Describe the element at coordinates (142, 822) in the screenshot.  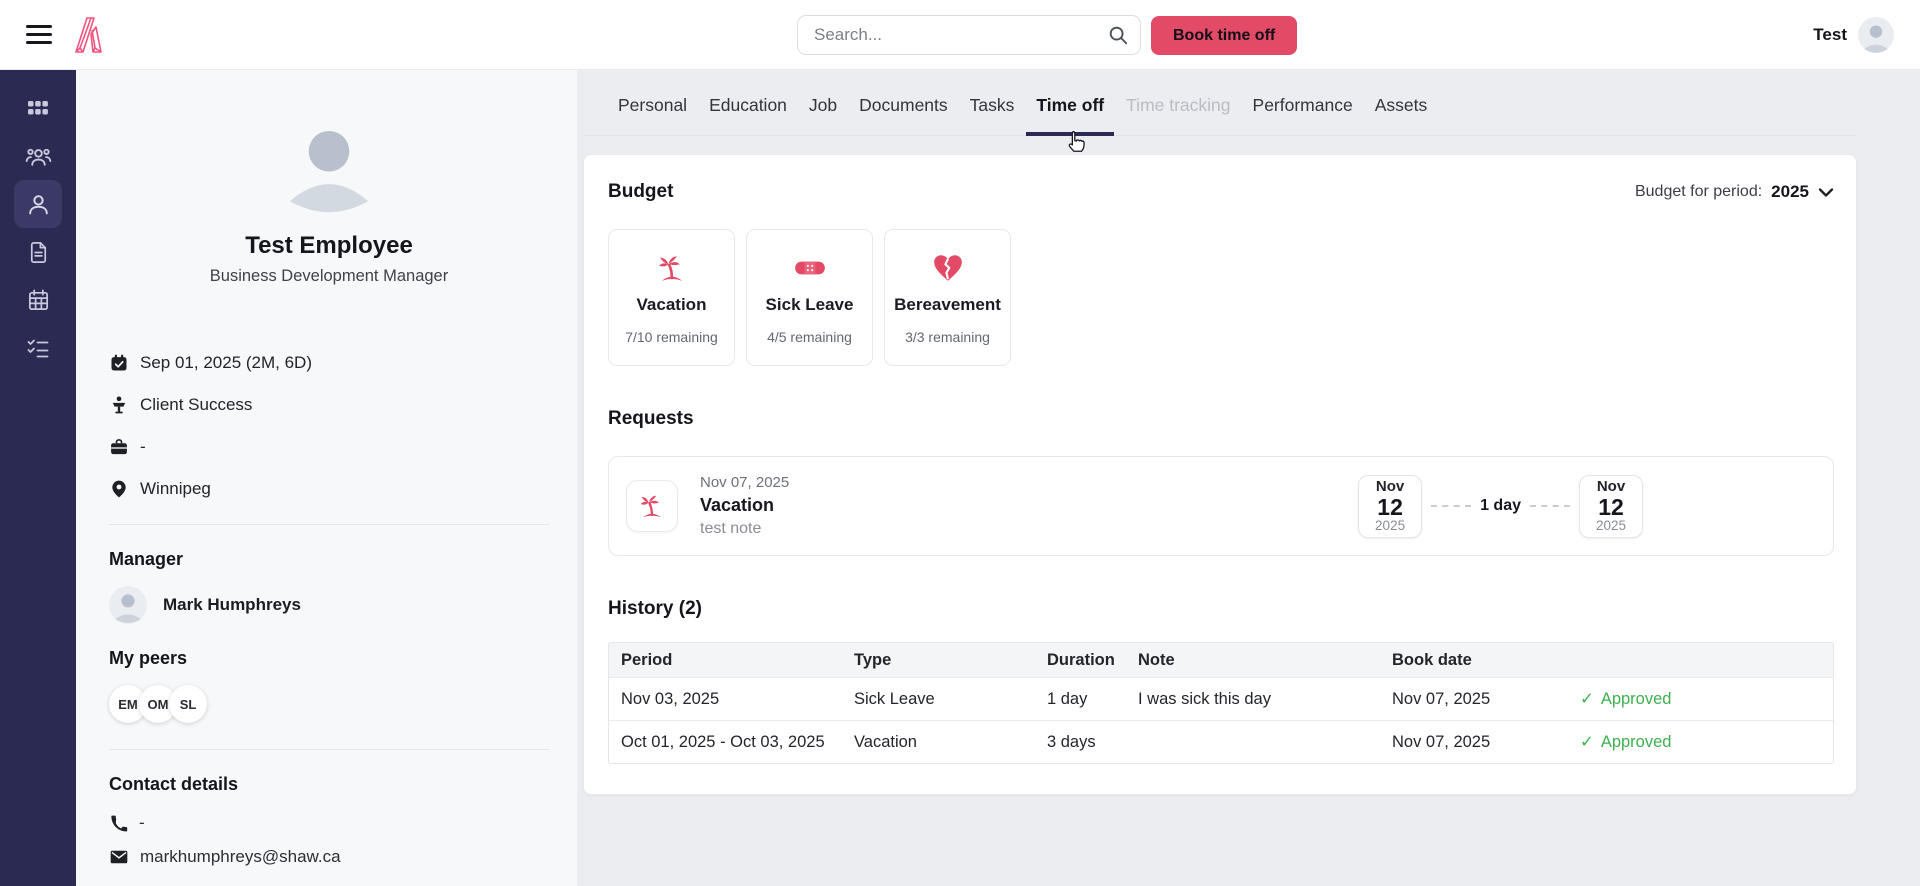
I see `contact-phone-text: -` at that location.